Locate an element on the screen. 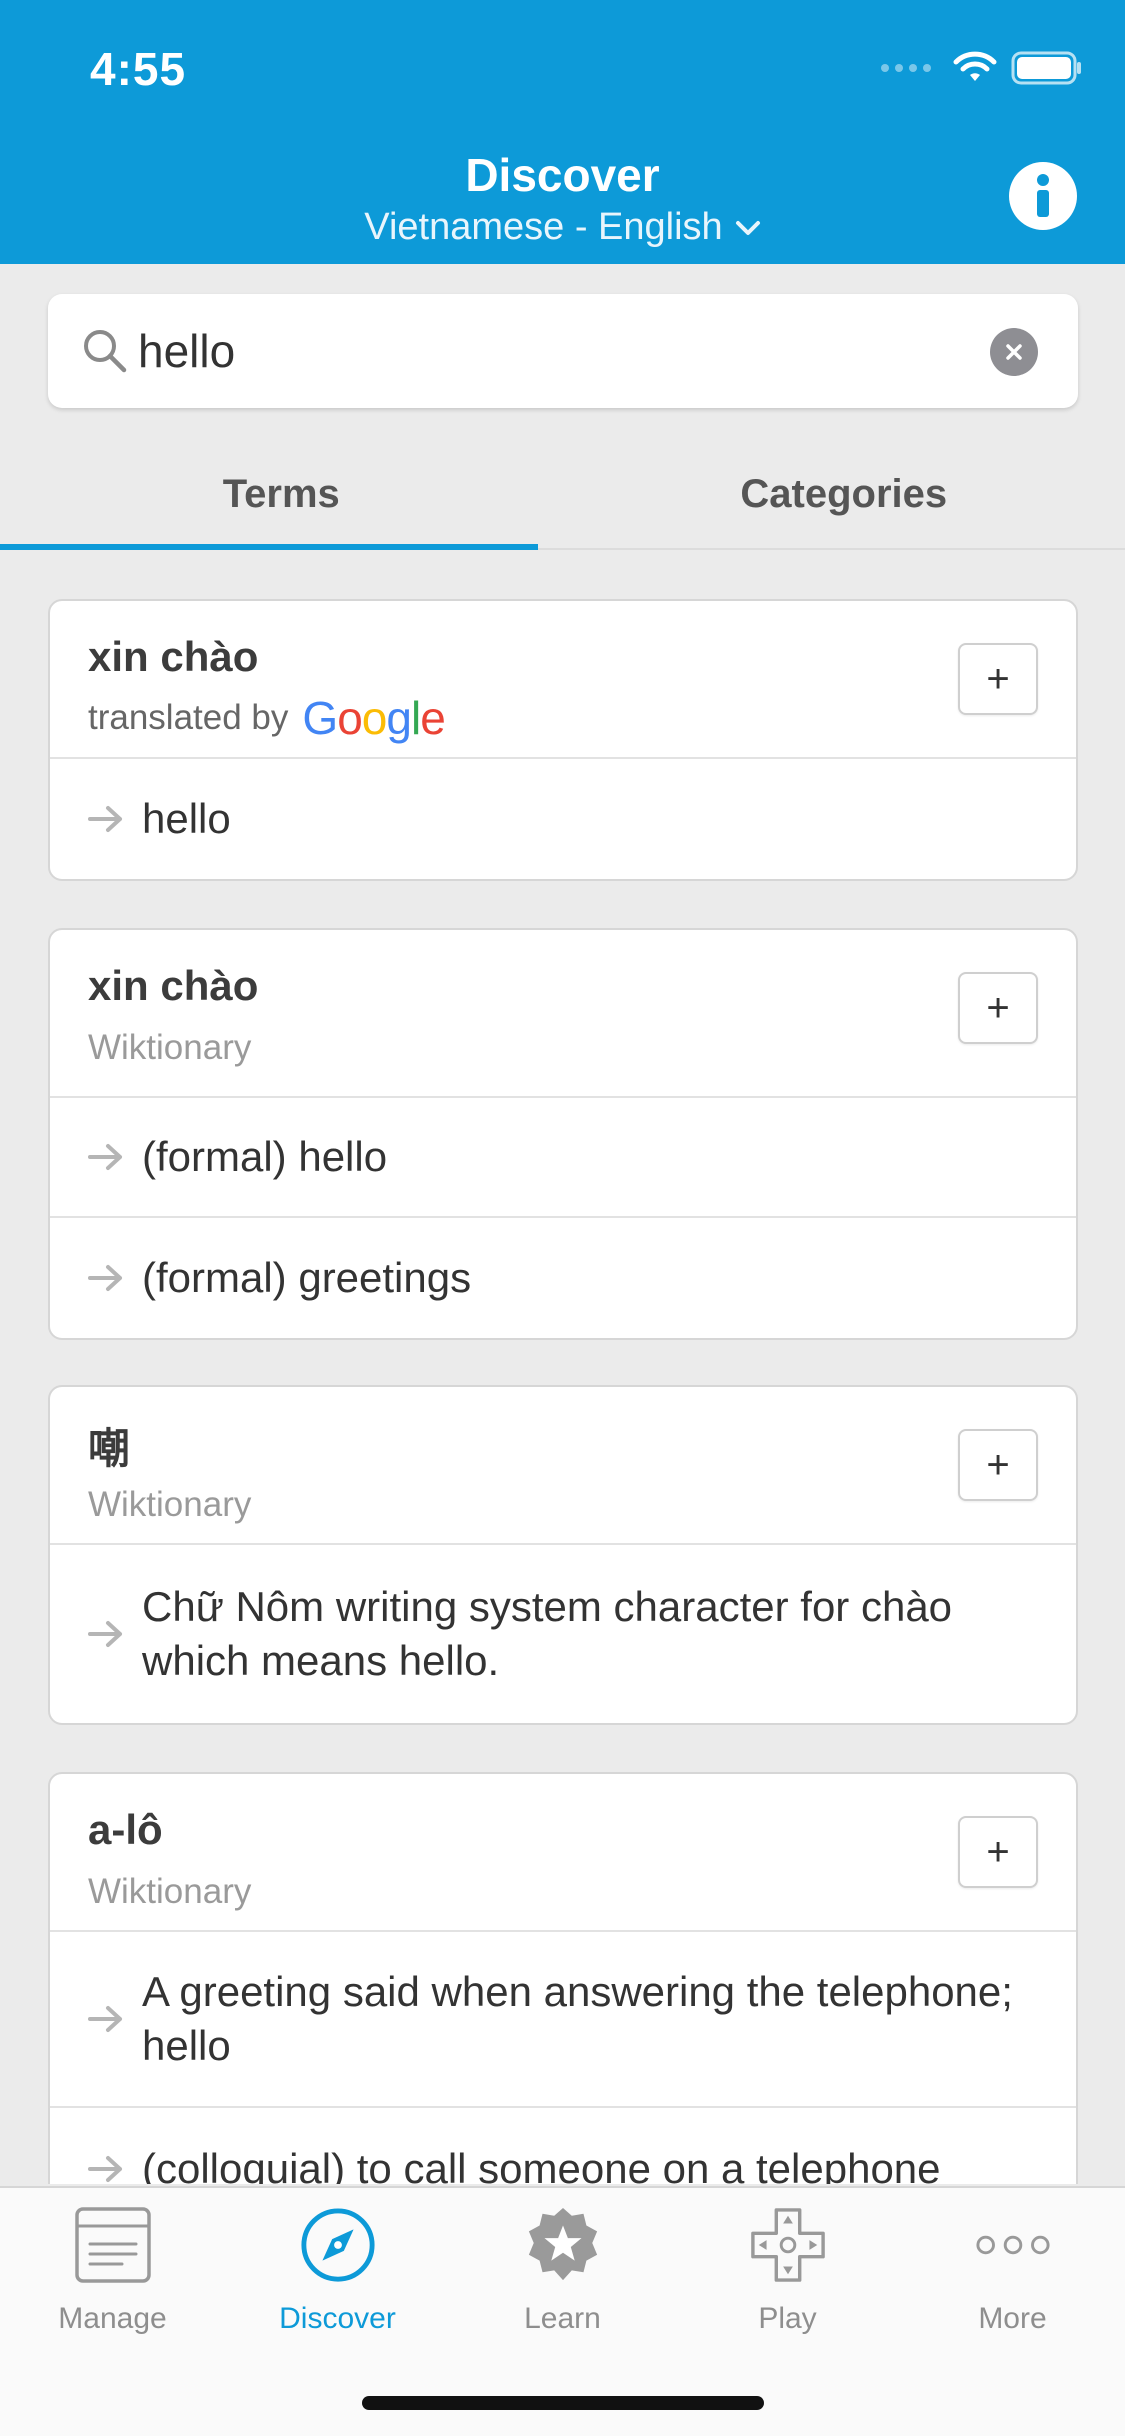 The height and width of the screenshot is (2436, 1125). tabbar-label: Manage is located at coordinates (112, 2318).